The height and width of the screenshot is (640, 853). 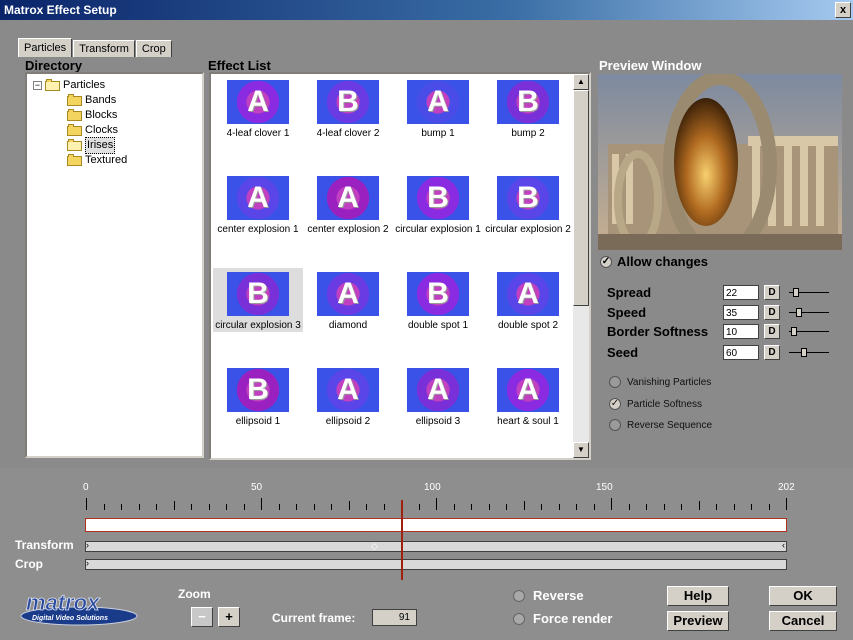 I want to click on effect-item: Bellipsoid 1, so click(x=258, y=396).